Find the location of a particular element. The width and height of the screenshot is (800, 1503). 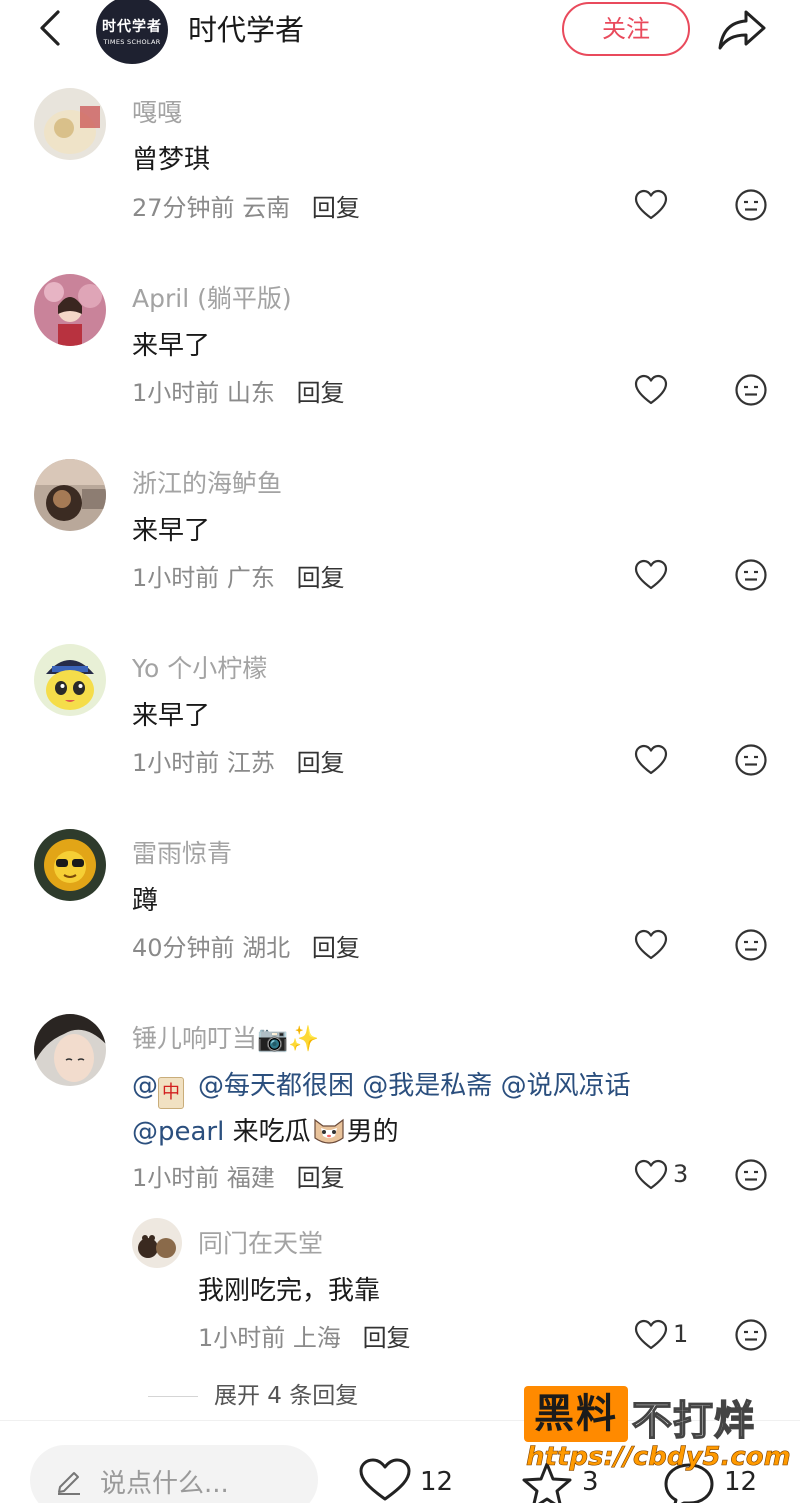

follow-button: 关注 is located at coordinates (626, 29).